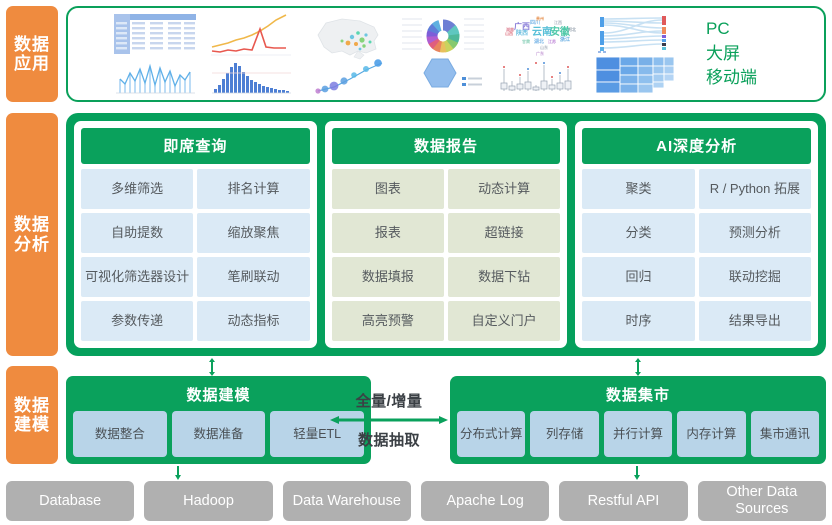 Image resolution: width=832 pixels, height=525 pixels. I want to click on cell-item: 多维筛选, so click(137, 189).